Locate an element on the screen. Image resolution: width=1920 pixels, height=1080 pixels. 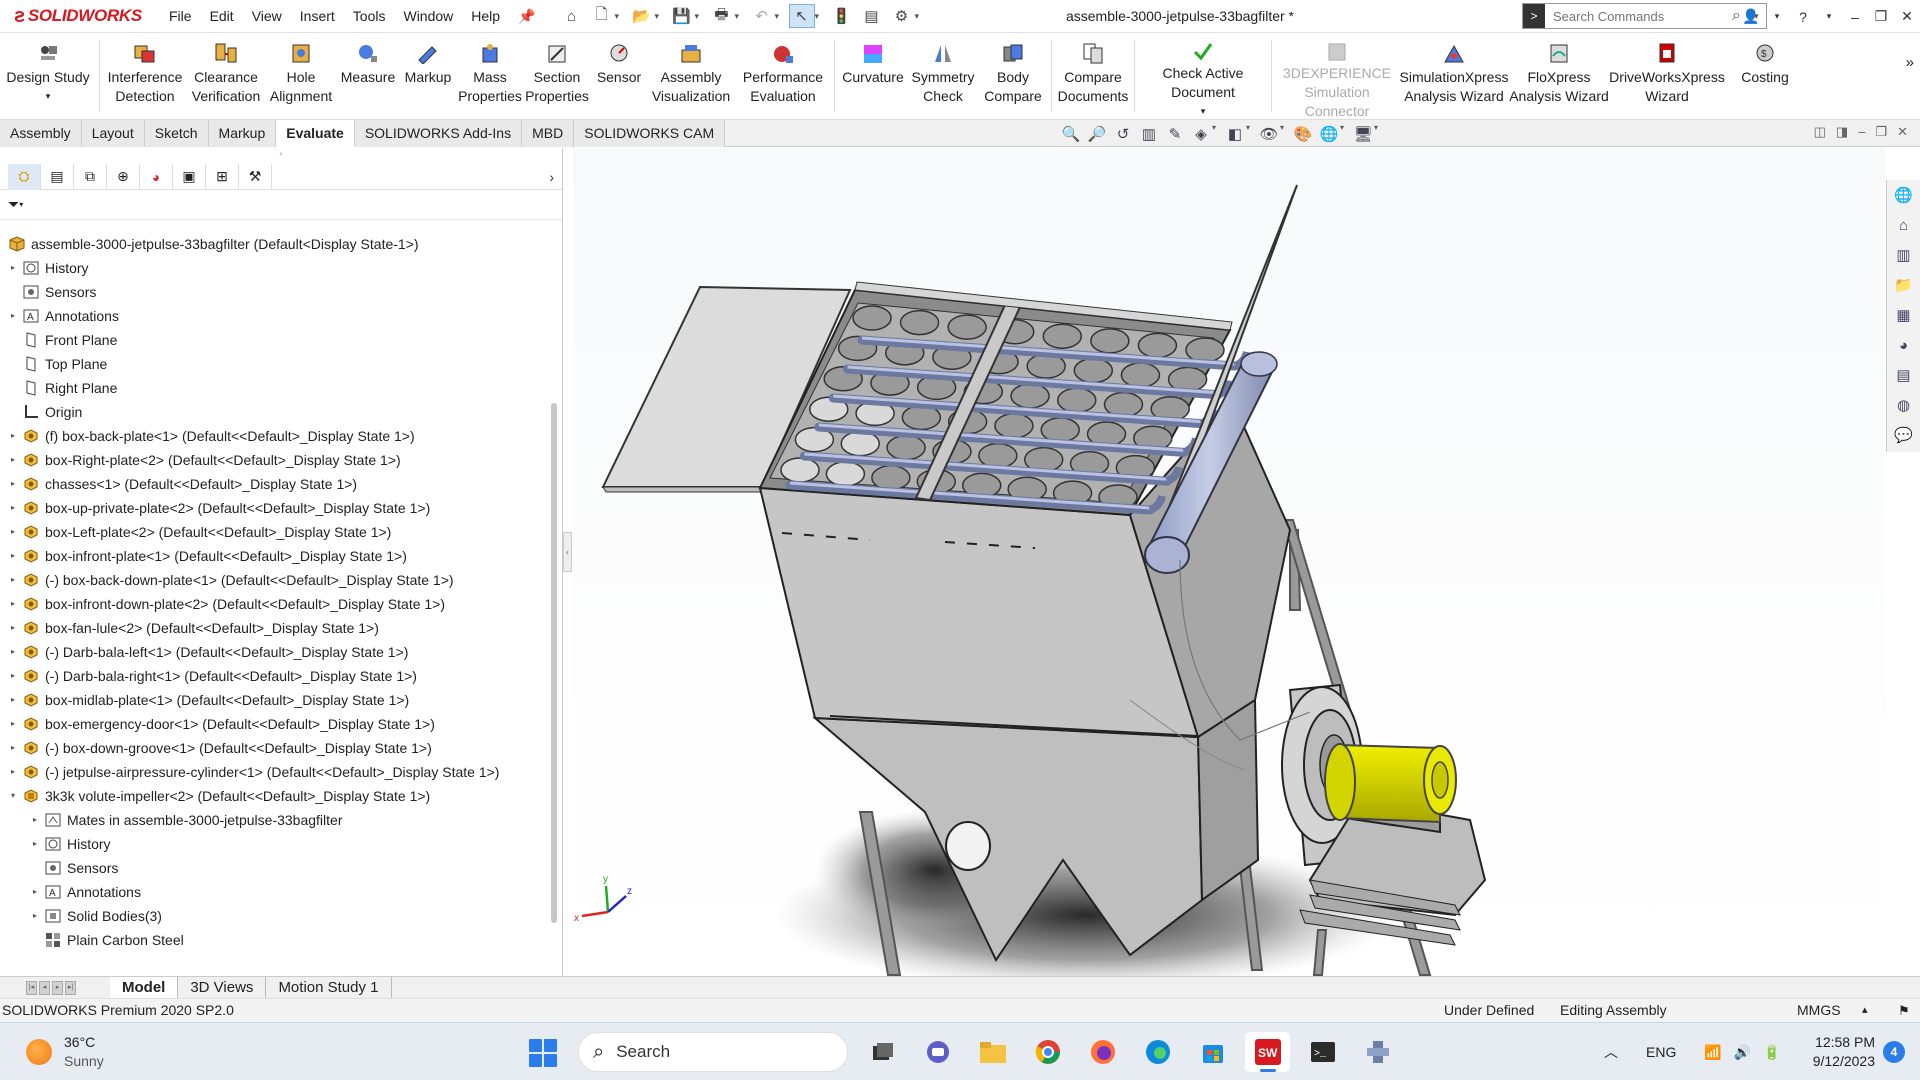
driveworksxpress-button: DriveWorksXpress Wizard is located at coordinates (1667, 76).